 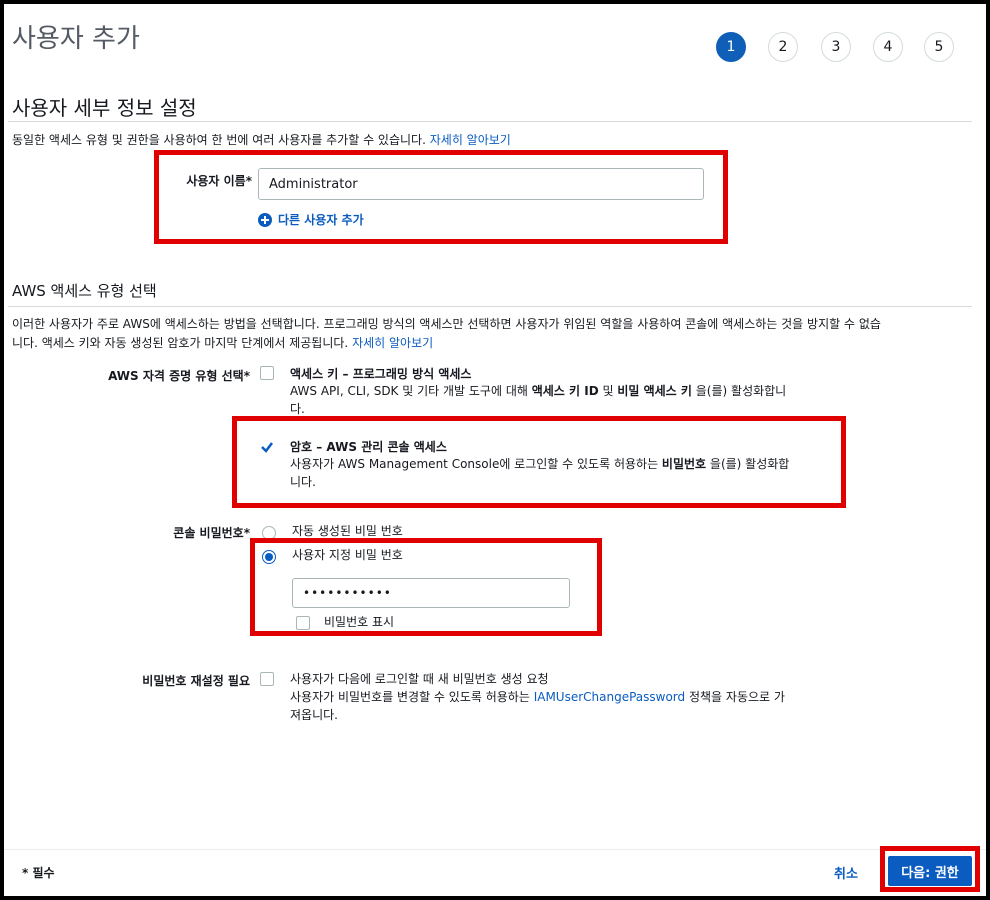 What do you see at coordinates (303, 623) in the screenshot?
I see `show-password-checkbox` at bounding box center [303, 623].